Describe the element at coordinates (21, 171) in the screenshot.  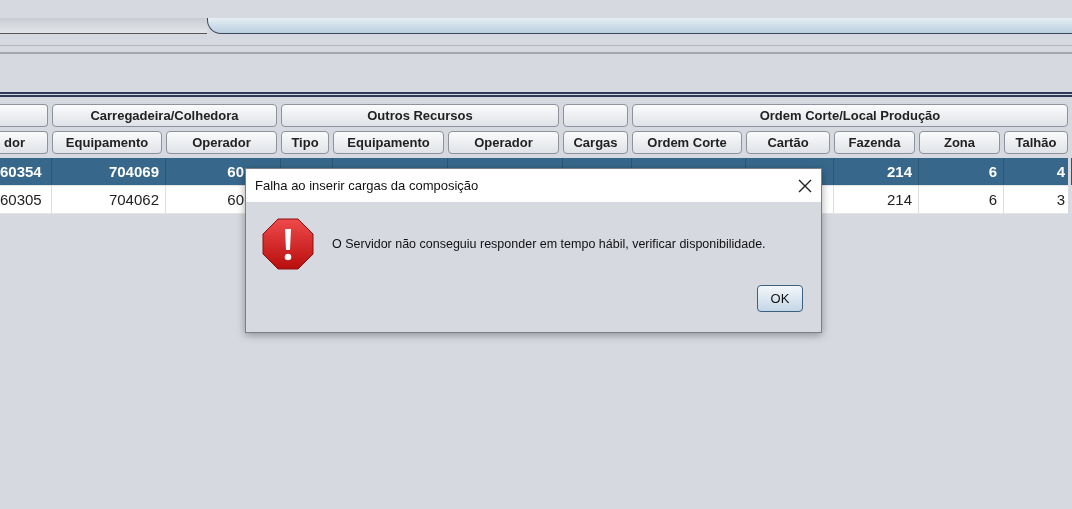
I see `table-cell: 60354` at that location.